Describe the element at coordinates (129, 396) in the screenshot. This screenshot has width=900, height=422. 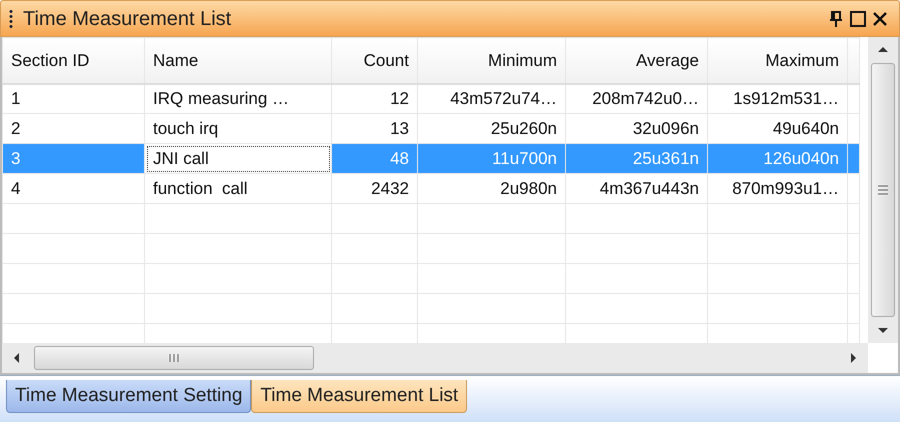
I see `tab: Time Measurement Setting` at that location.